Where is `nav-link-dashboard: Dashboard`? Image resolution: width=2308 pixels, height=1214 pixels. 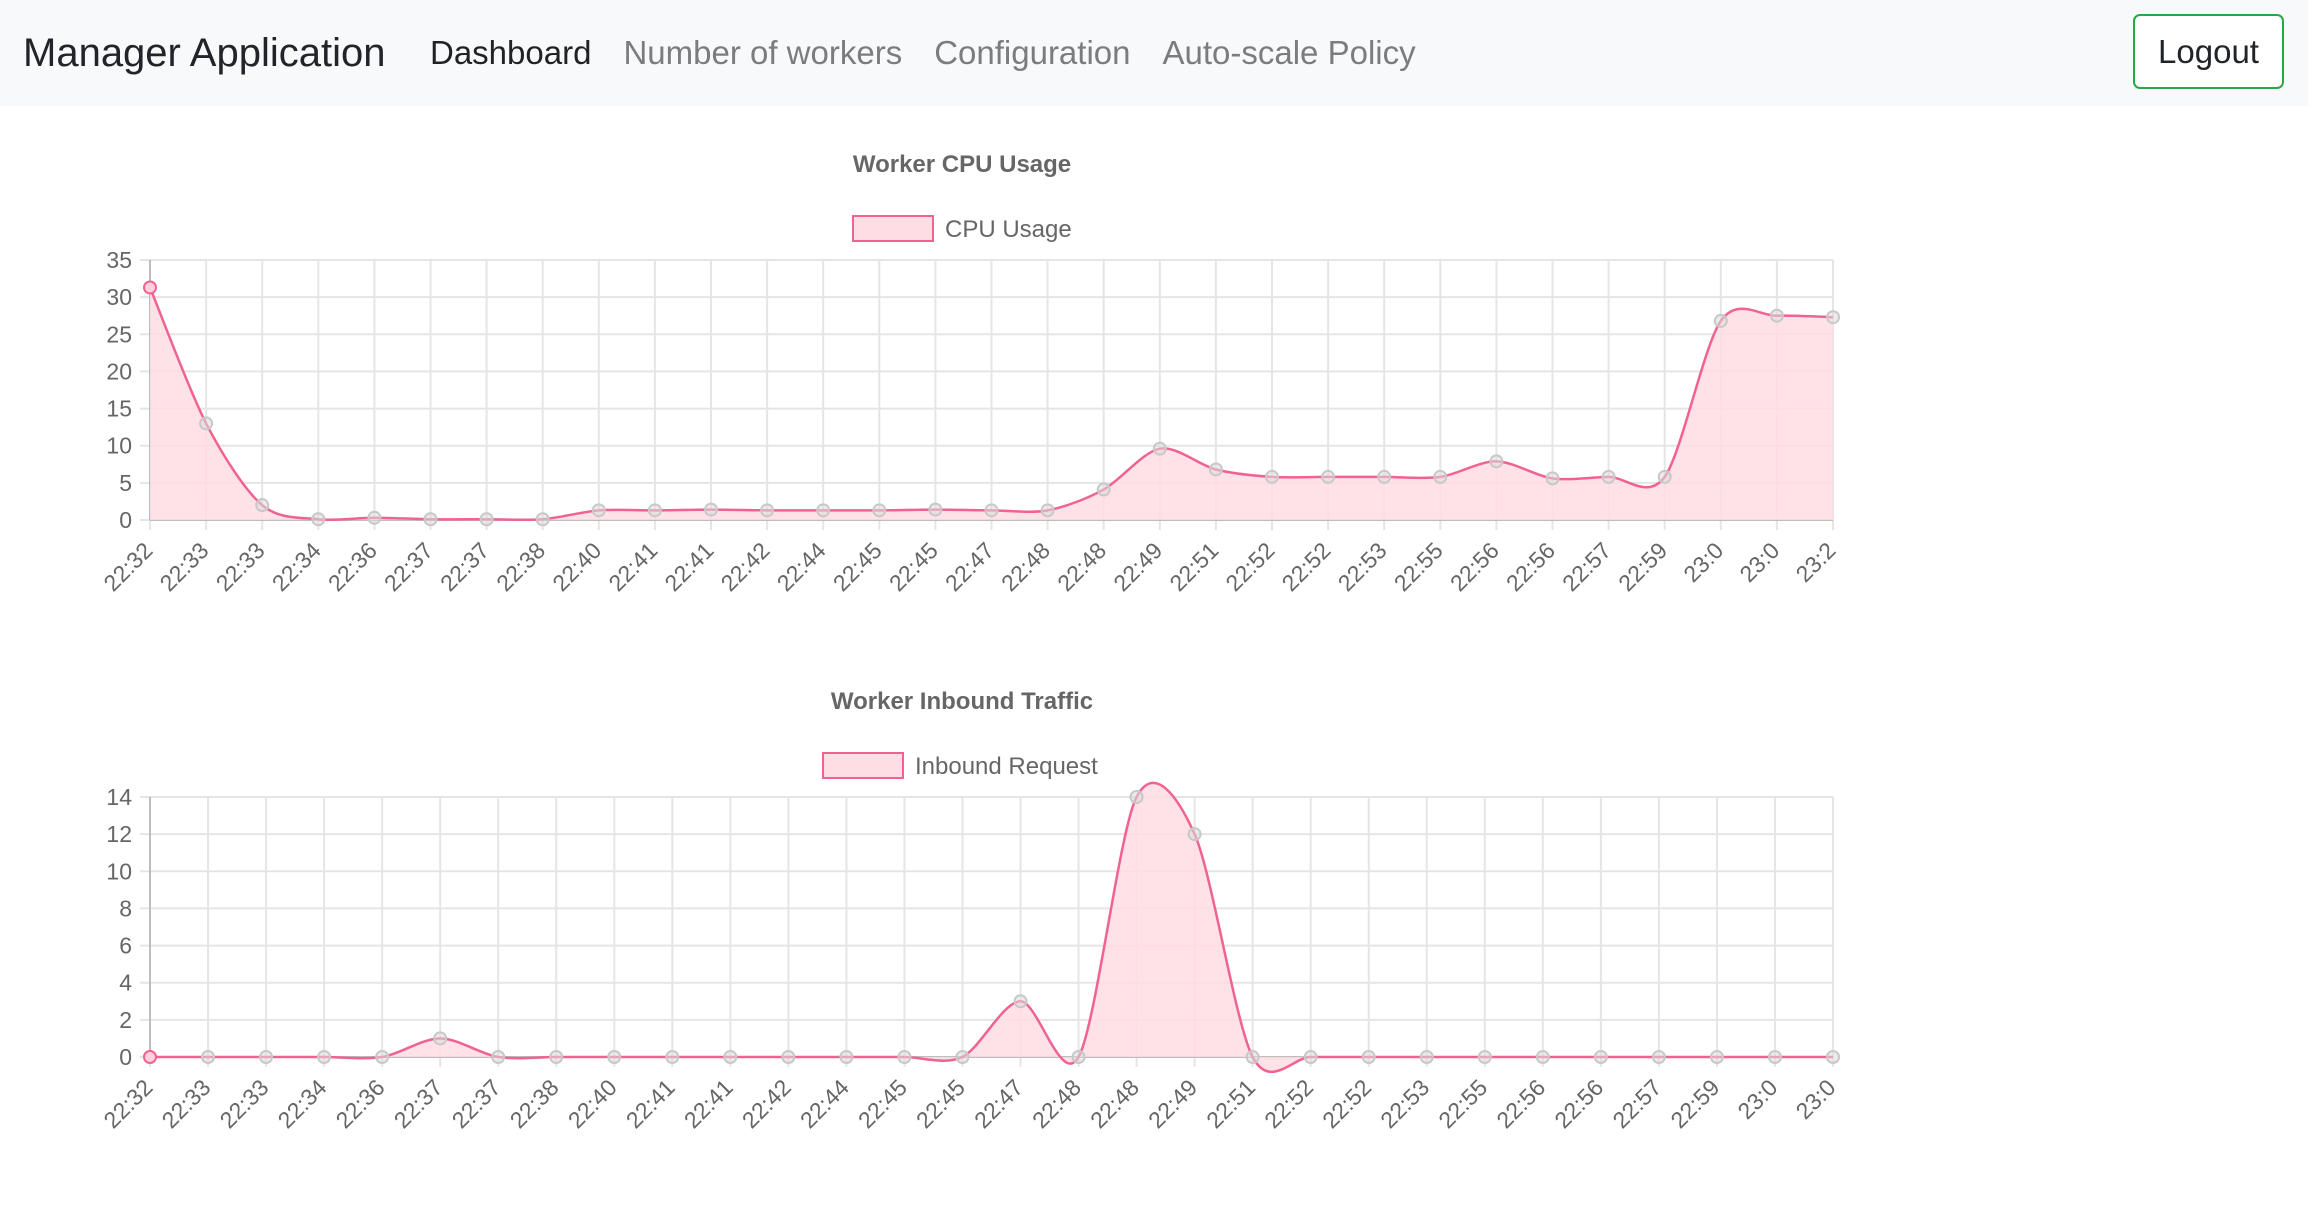
nav-link-dashboard: Dashboard is located at coordinates (510, 53).